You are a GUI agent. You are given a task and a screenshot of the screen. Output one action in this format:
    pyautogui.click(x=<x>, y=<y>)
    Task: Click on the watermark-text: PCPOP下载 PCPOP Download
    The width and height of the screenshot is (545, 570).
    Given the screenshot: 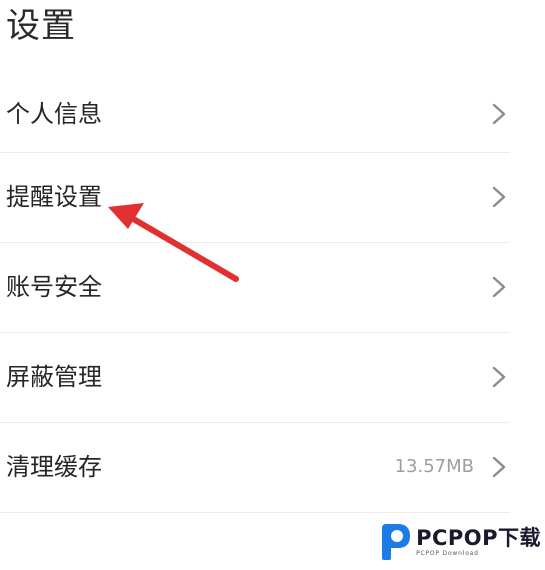 What is the action you would take?
    pyautogui.click(x=478, y=542)
    